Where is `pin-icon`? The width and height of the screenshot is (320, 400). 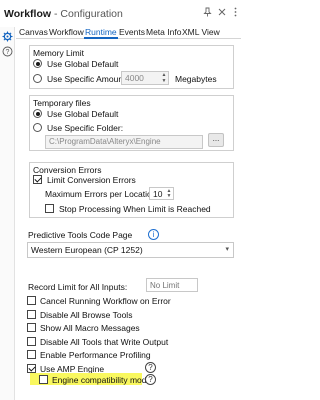
pin-icon is located at coordinates (207, 13).